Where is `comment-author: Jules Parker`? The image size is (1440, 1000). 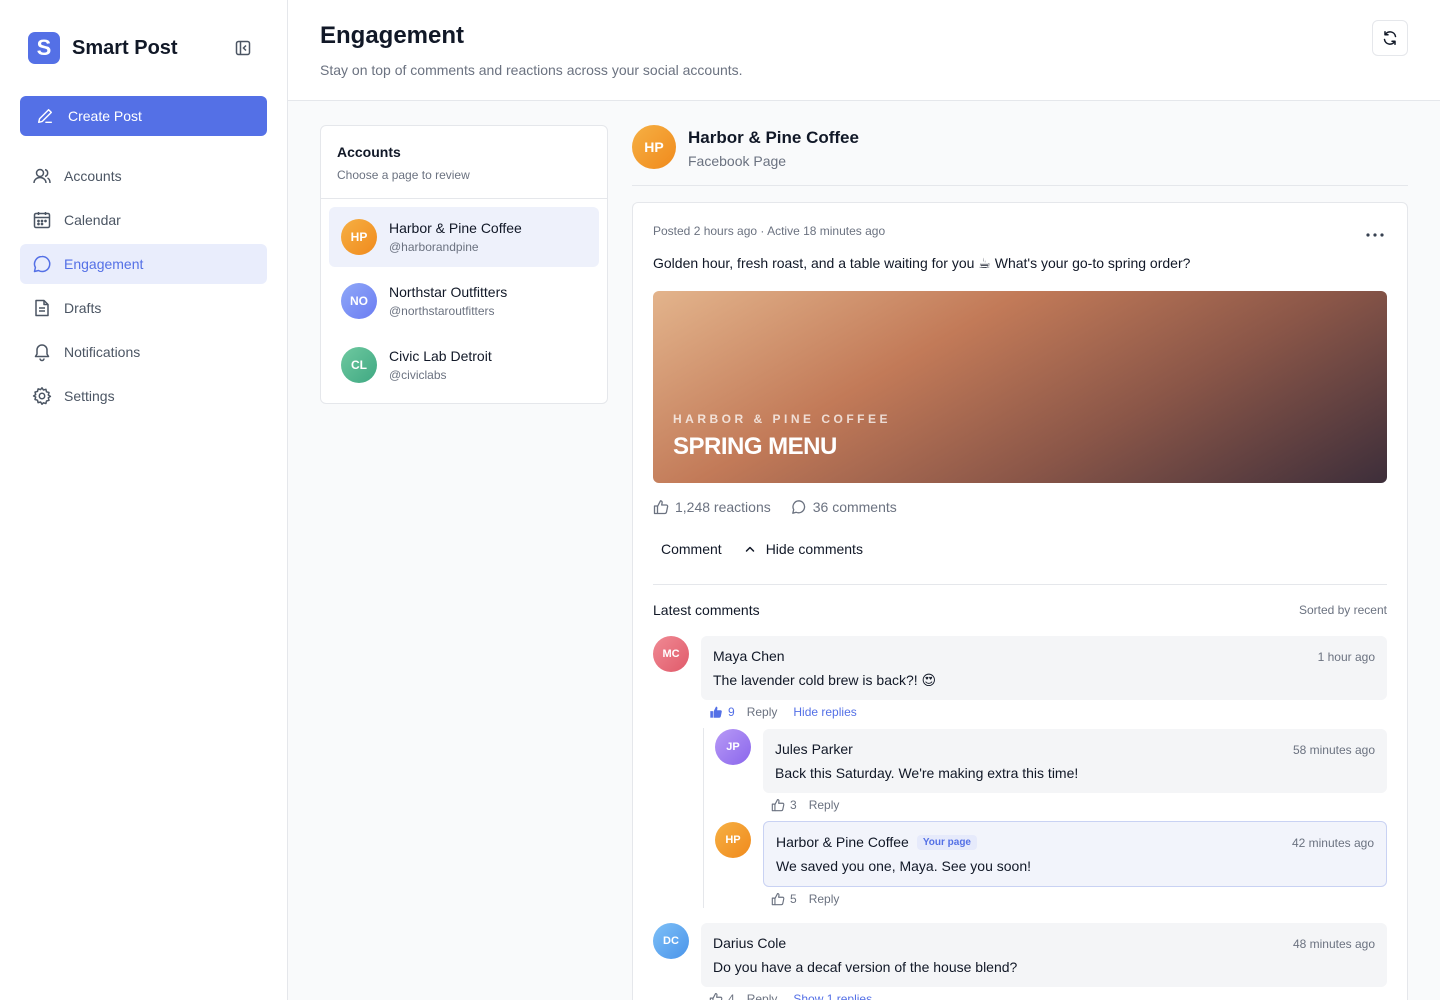 comment-author: Jules Parker is located at coordinates (814, 749).